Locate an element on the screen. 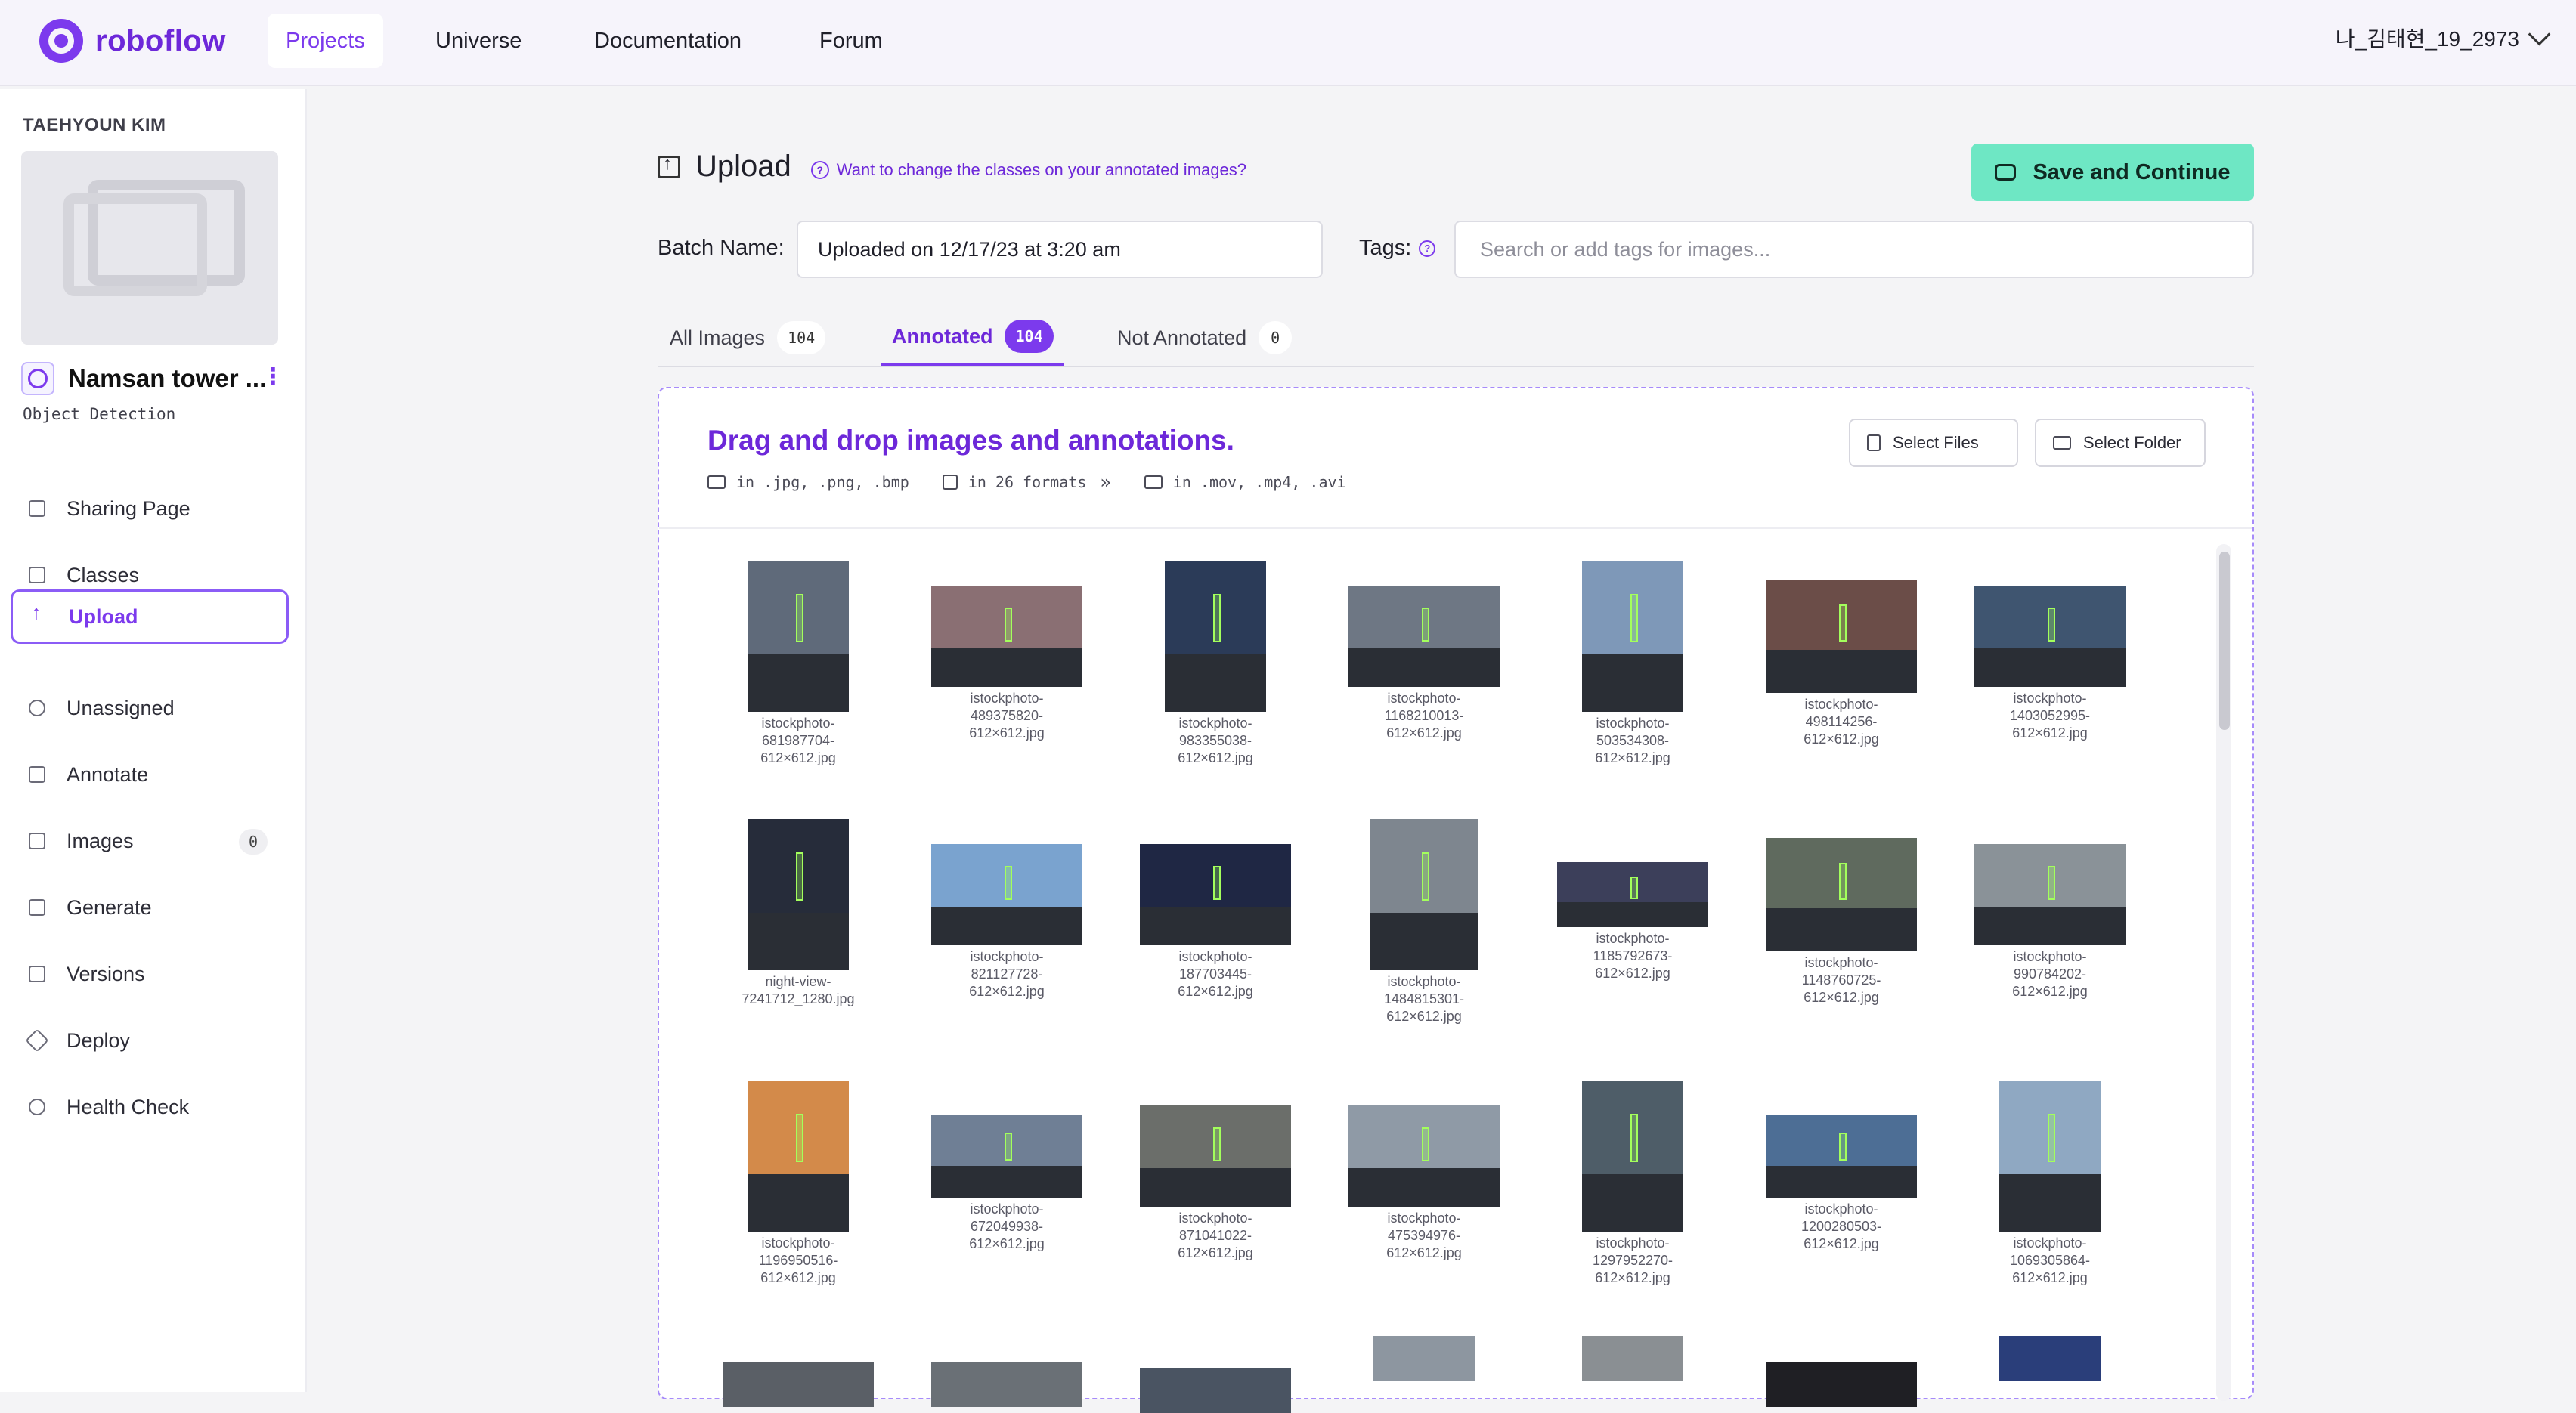 The image size is (2576, 1413). project-thumbnail is located at coordinates (149, 248).